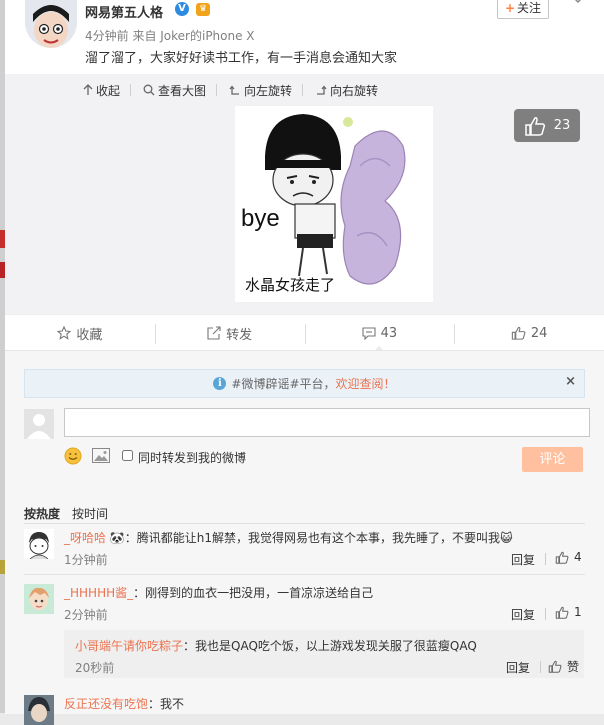 This screenshot has width=604, height=725. I want to click on meme-caption: 水晶女孩走了, so click(290, 285).